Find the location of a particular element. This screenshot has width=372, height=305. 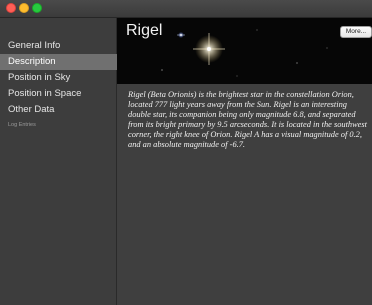

title-bar is located at coordinates (186, 9).